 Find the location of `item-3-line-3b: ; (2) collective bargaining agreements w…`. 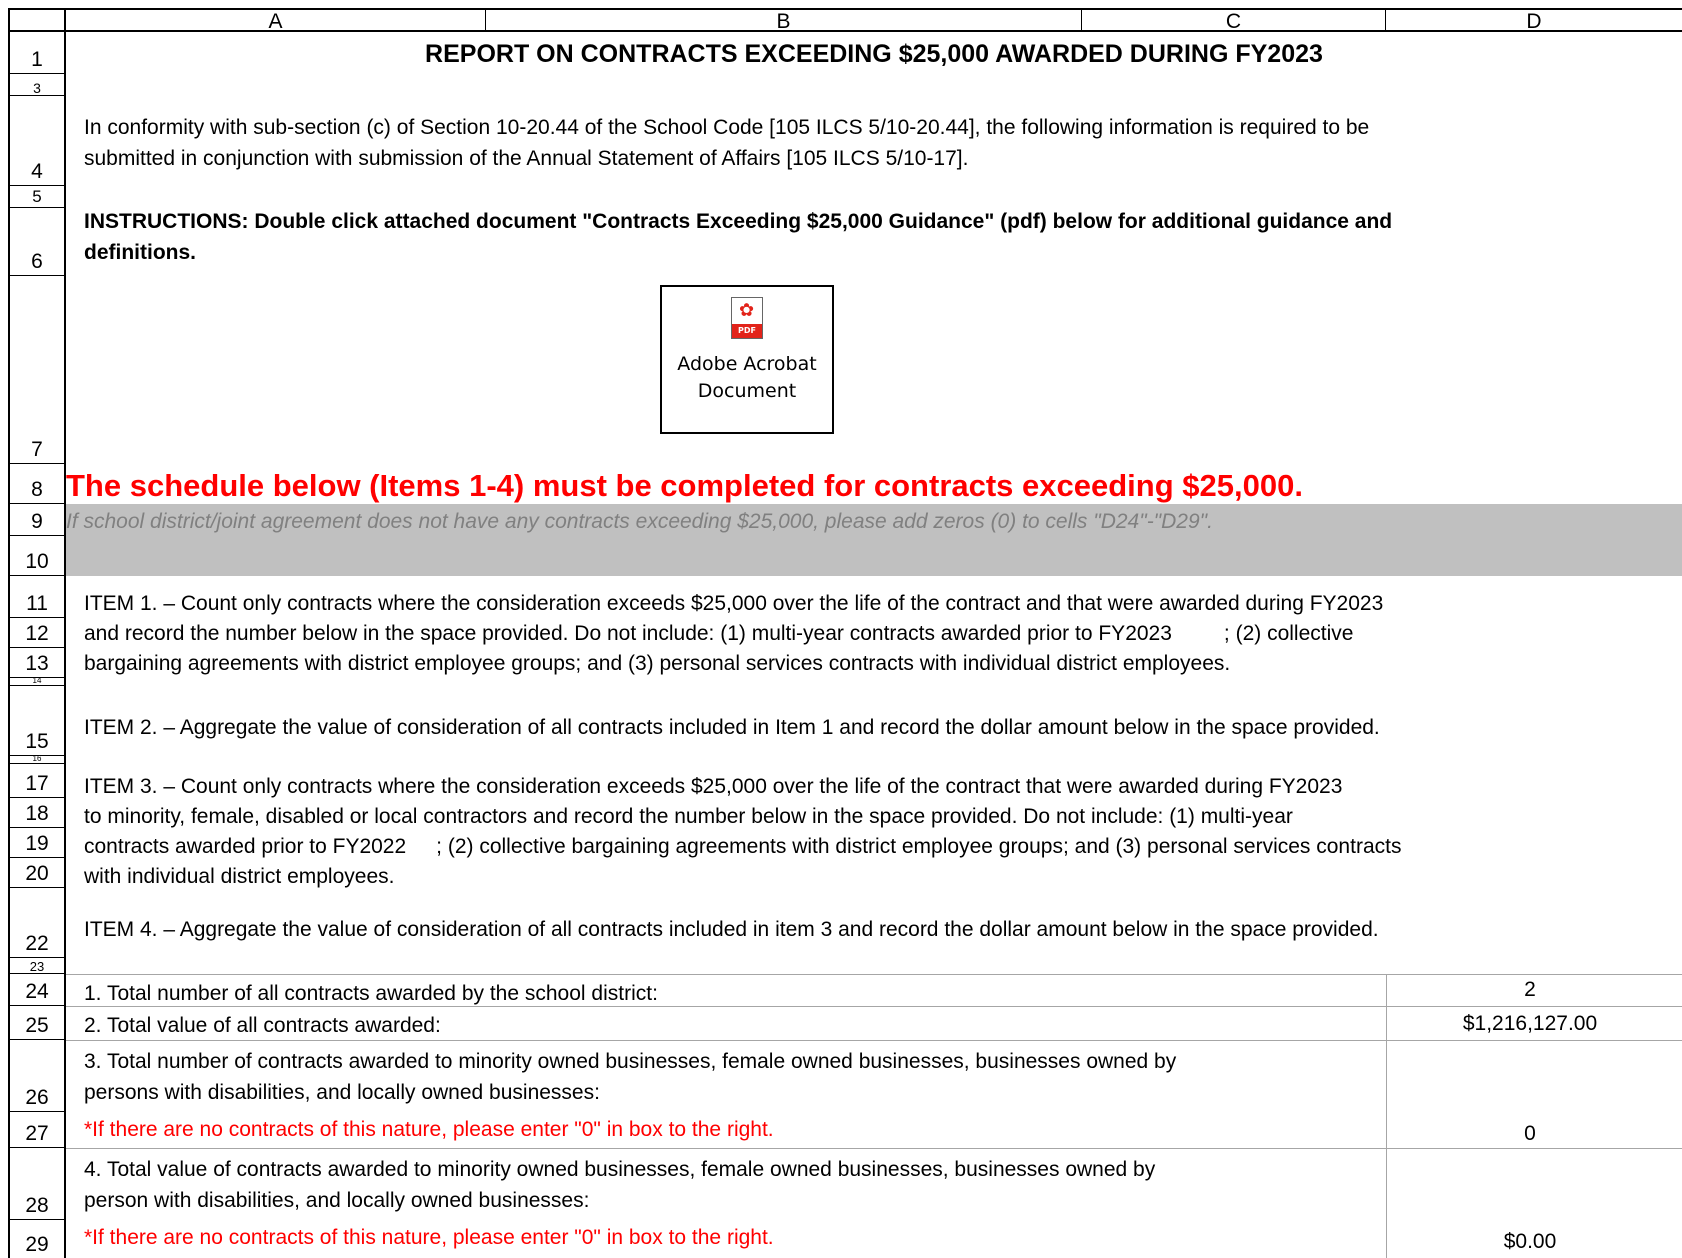

item-3-line-3b: ; (2) collective bargaining agreements w… is located at coordinates (919, 846).